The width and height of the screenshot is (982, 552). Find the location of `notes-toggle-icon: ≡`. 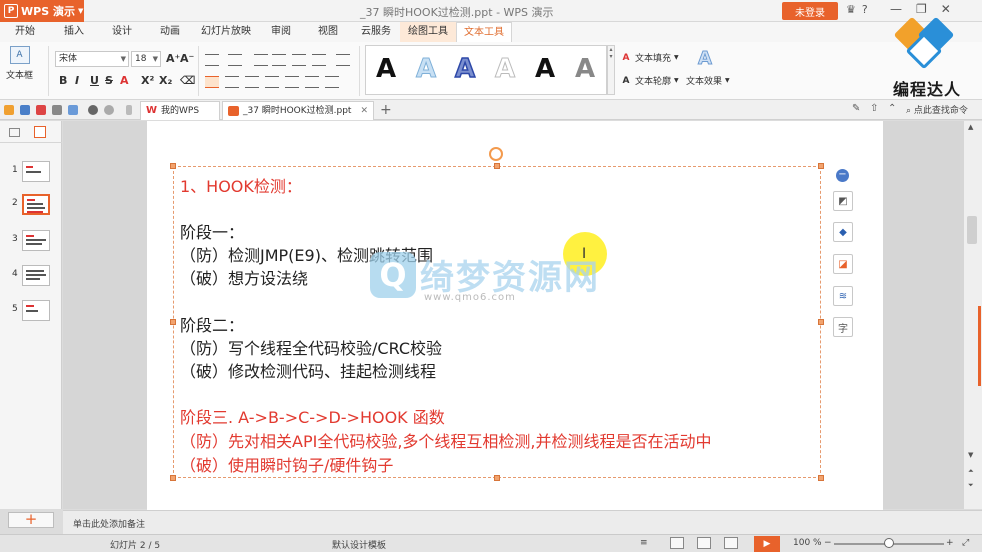

notes-toggle-icon: ≡ is located at coordinates (644, 543).